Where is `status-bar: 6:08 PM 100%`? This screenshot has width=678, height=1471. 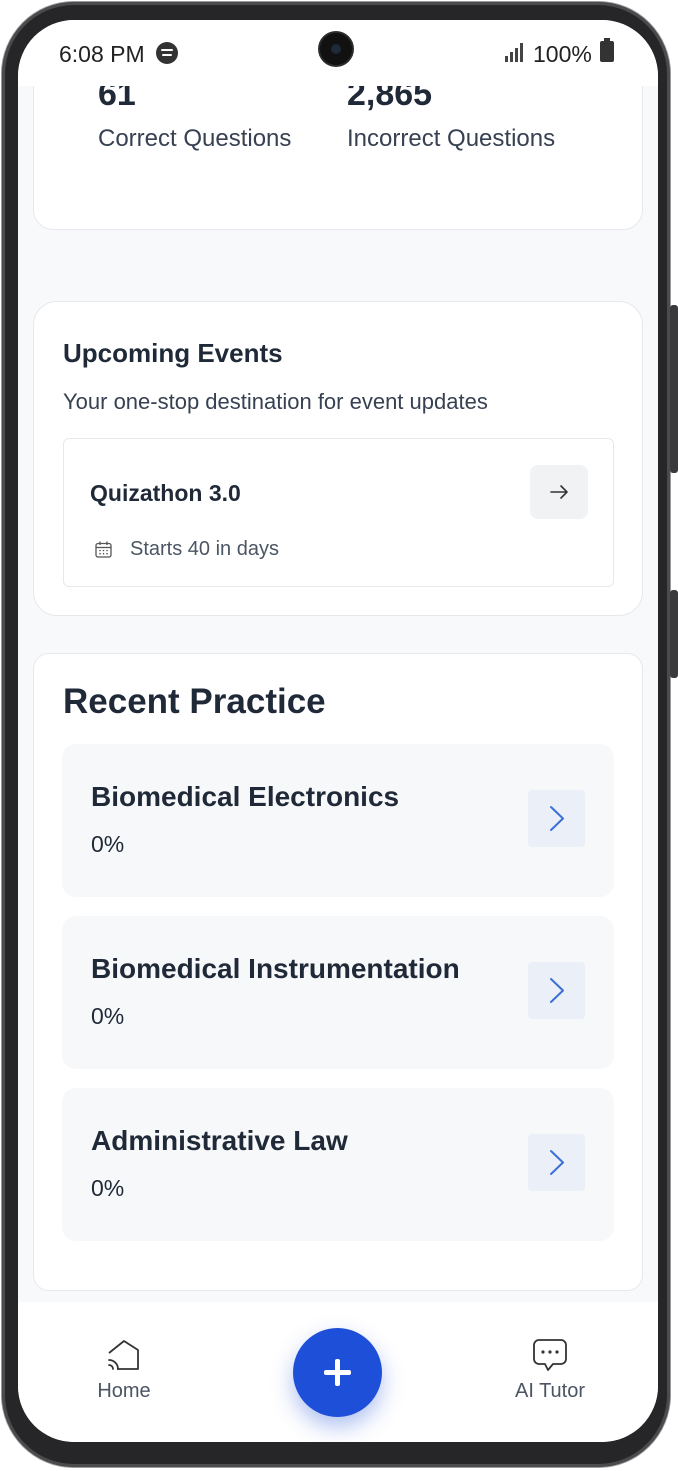
status-bar: 6:08 PM 100% is located at coordinates (338, 53).